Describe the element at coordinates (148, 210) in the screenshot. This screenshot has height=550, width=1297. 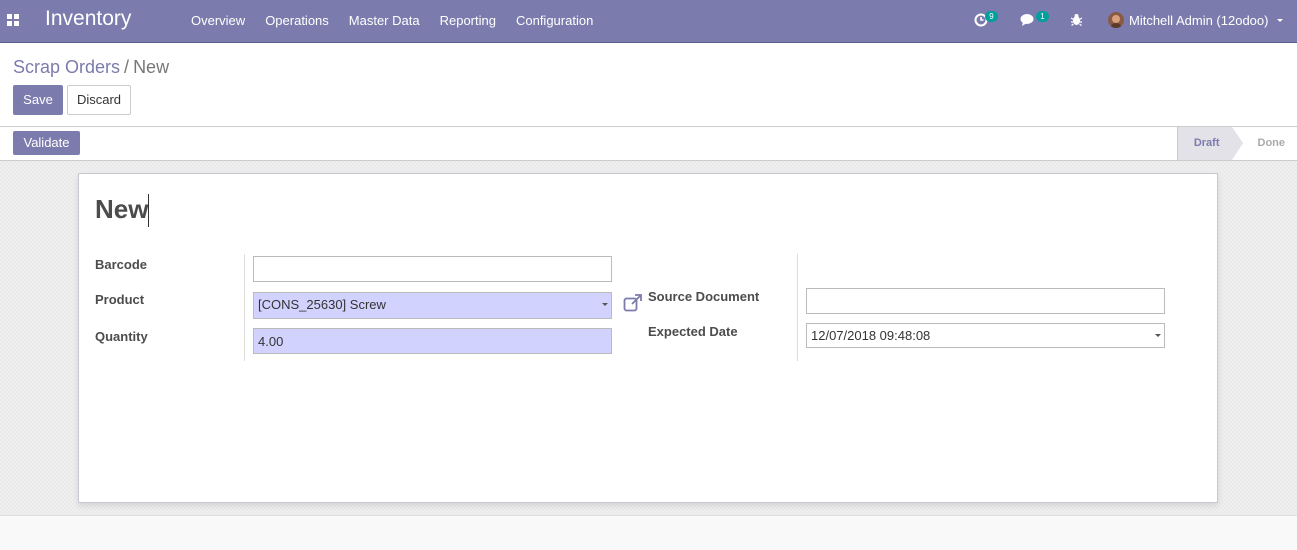
I see `text-cursor` at that location.